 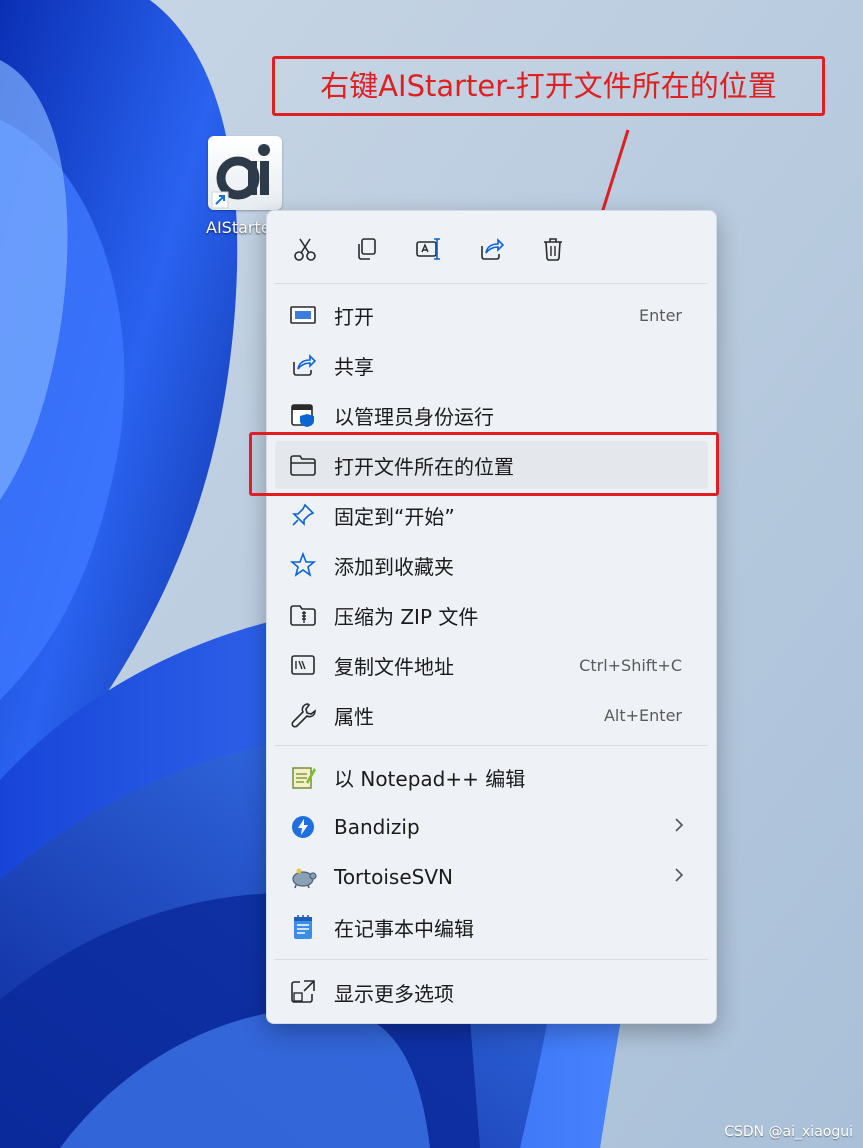 I want to click on bandizip-icon, so click(x=303, y=827).